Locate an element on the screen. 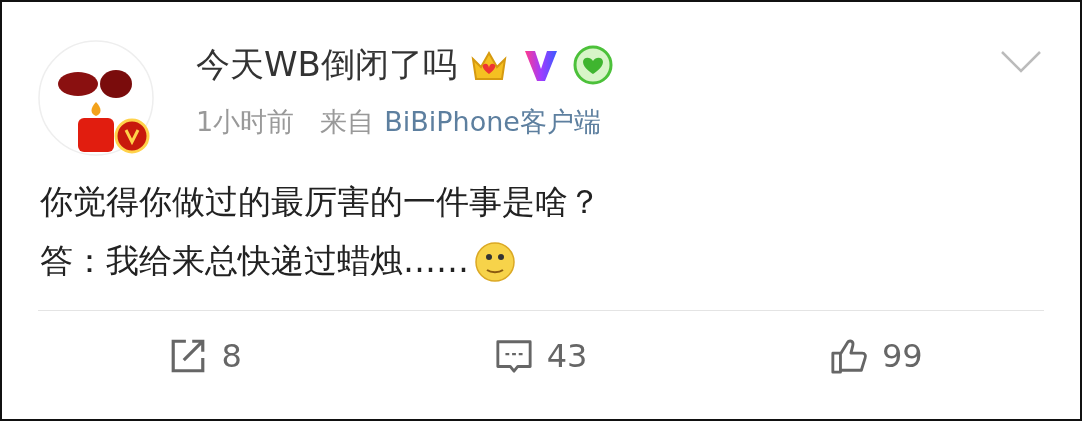  like-button: 99 is located at coordinates (876, 356).